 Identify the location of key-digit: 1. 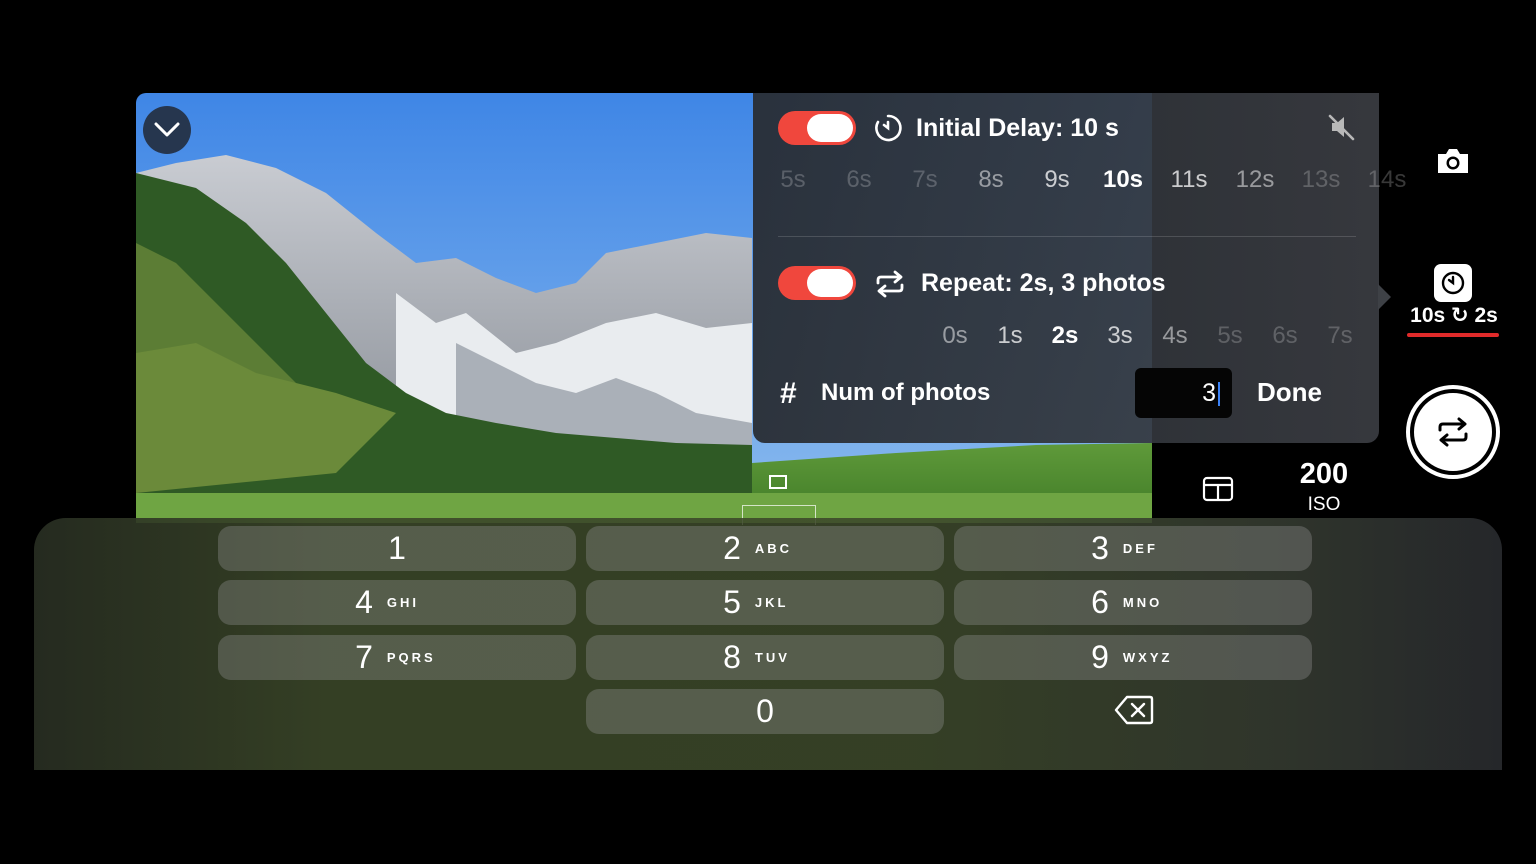
(397, 548).